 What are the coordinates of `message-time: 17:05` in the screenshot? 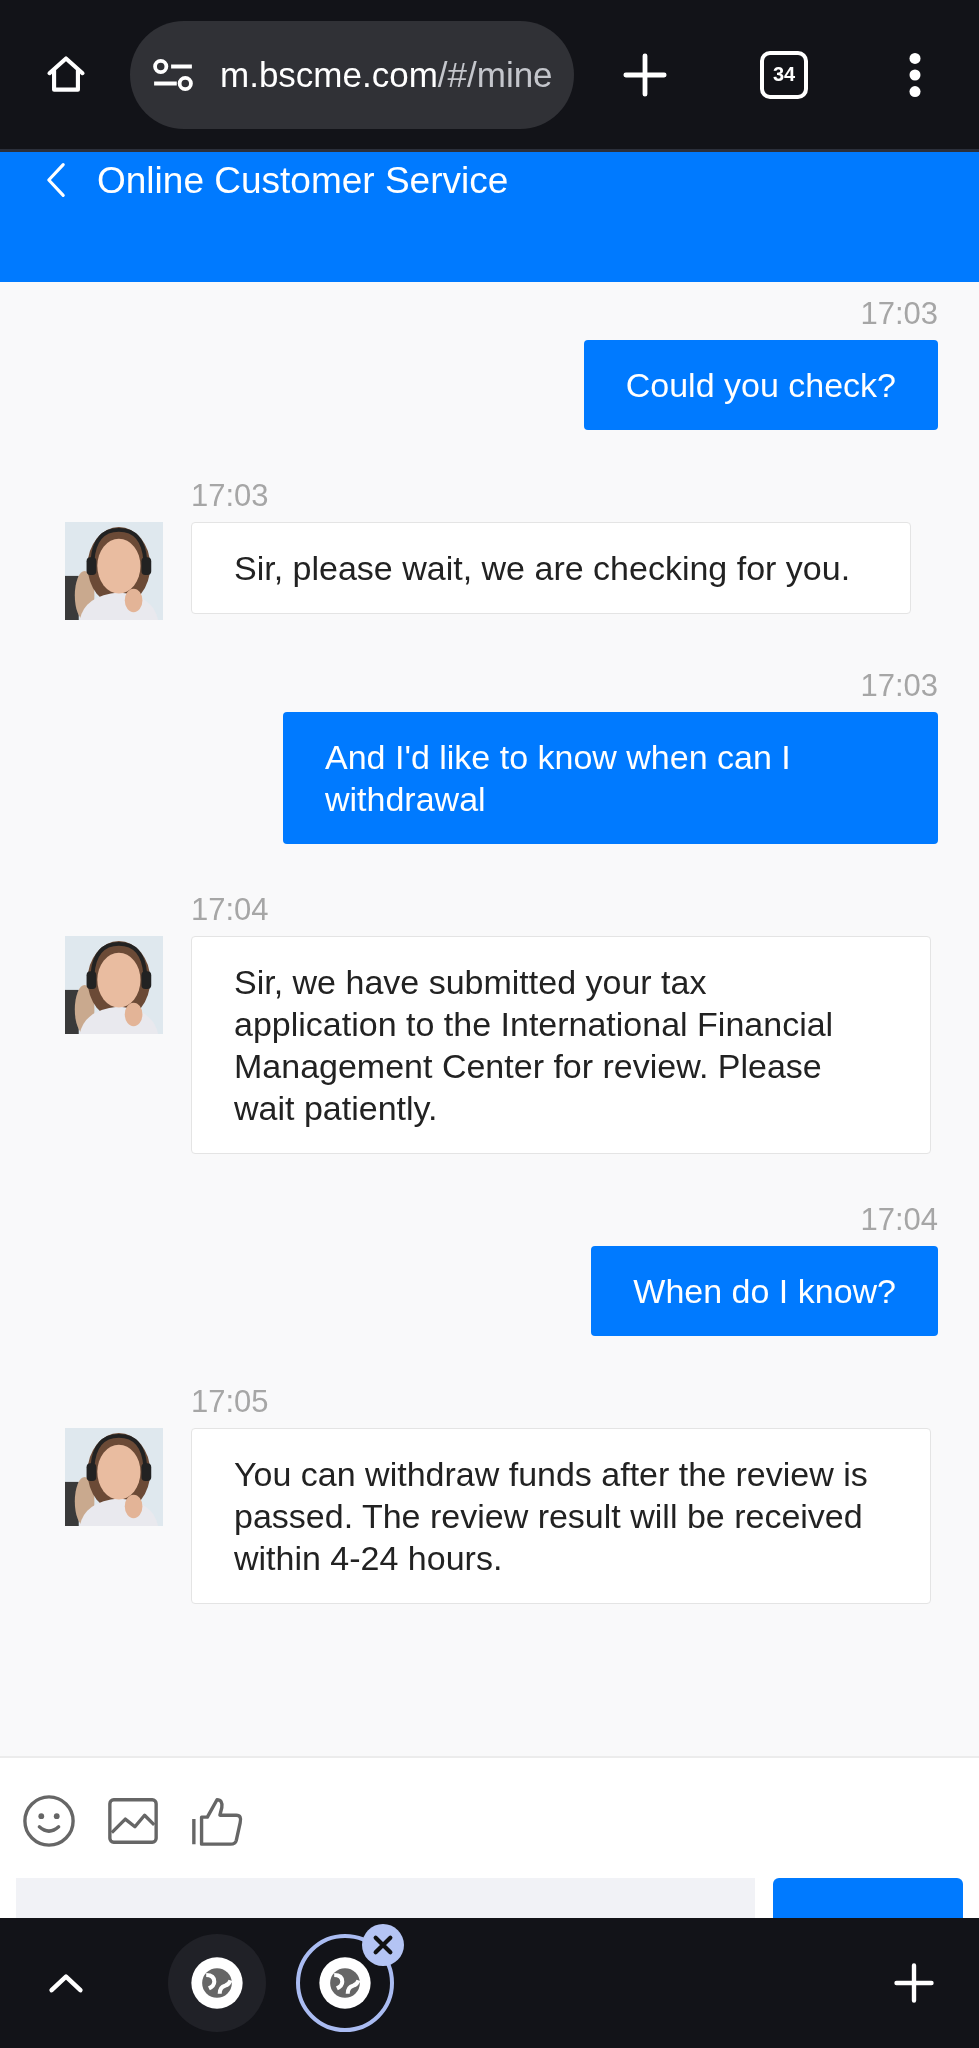 It's located at (230, 1402).